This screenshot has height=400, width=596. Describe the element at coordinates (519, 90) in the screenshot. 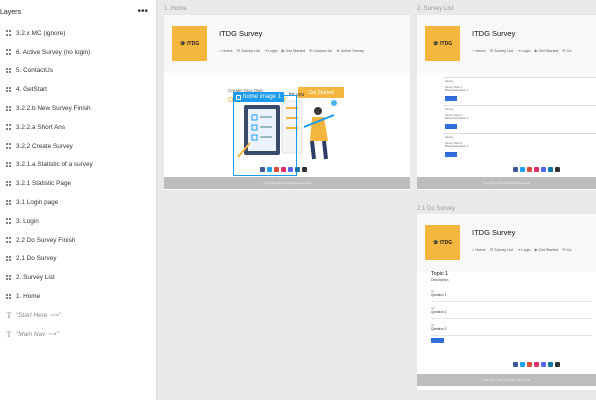

I see `survey-list-item: Survey Survey Topic 1 Brown Description 1` at that location.